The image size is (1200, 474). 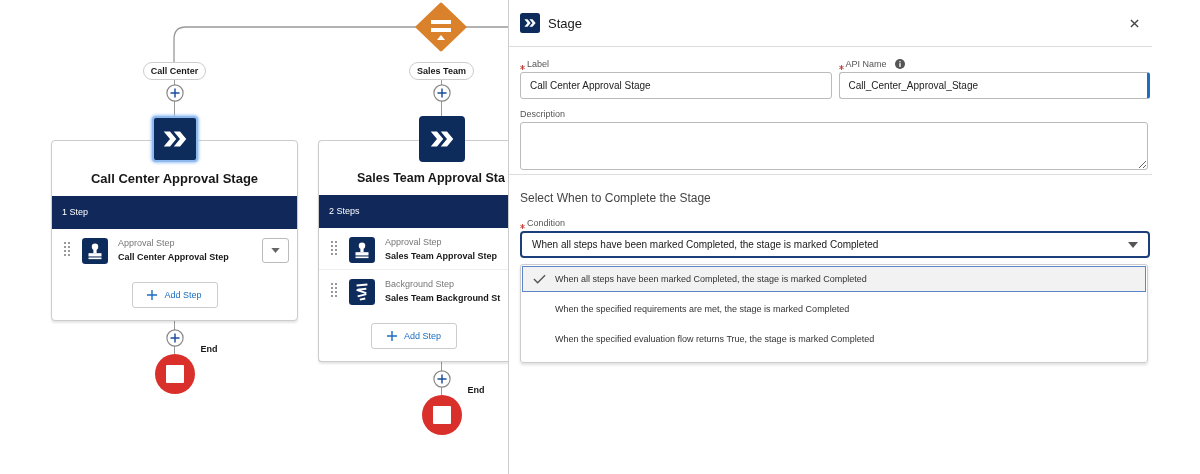 What do you see at coordinates (538, 64) in the screenshot?
I see `field-label: Label` at bounding box center [538, 64].